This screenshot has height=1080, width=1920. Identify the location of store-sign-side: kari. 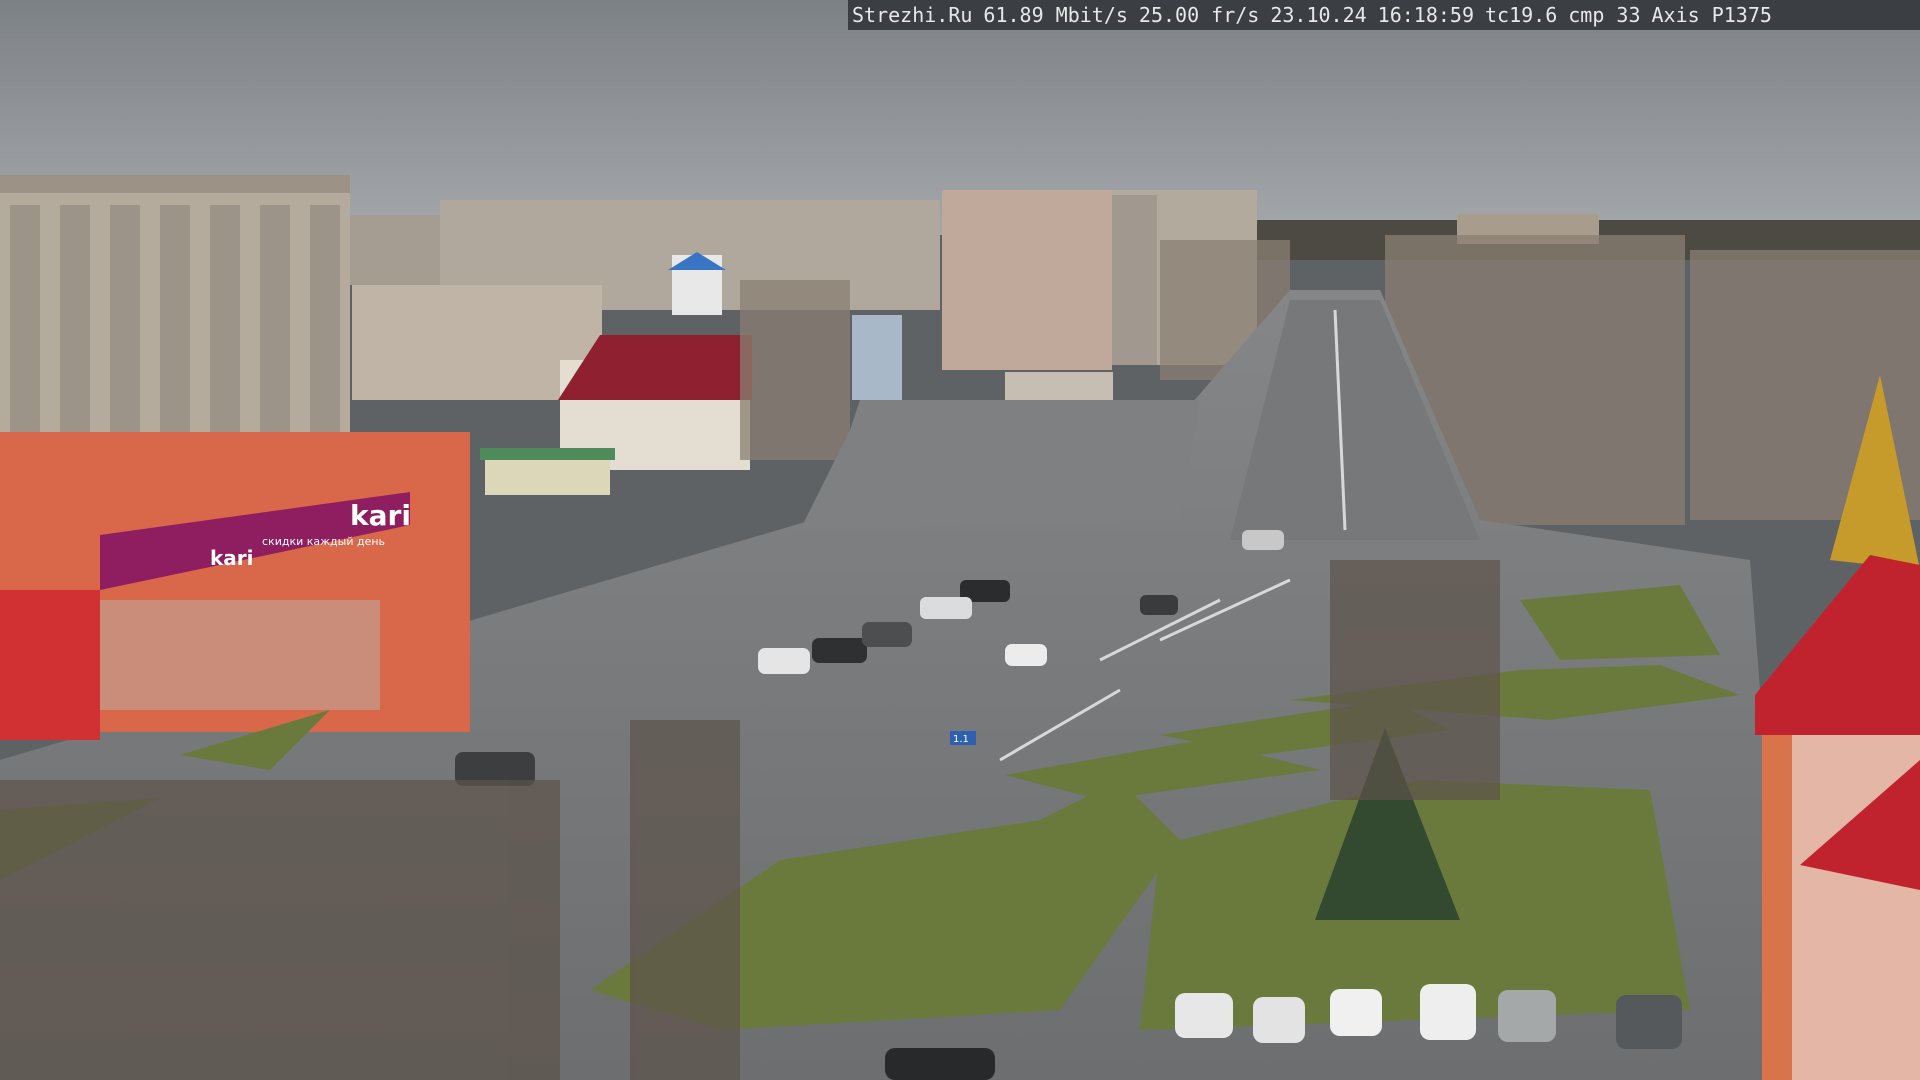
(232, 558).